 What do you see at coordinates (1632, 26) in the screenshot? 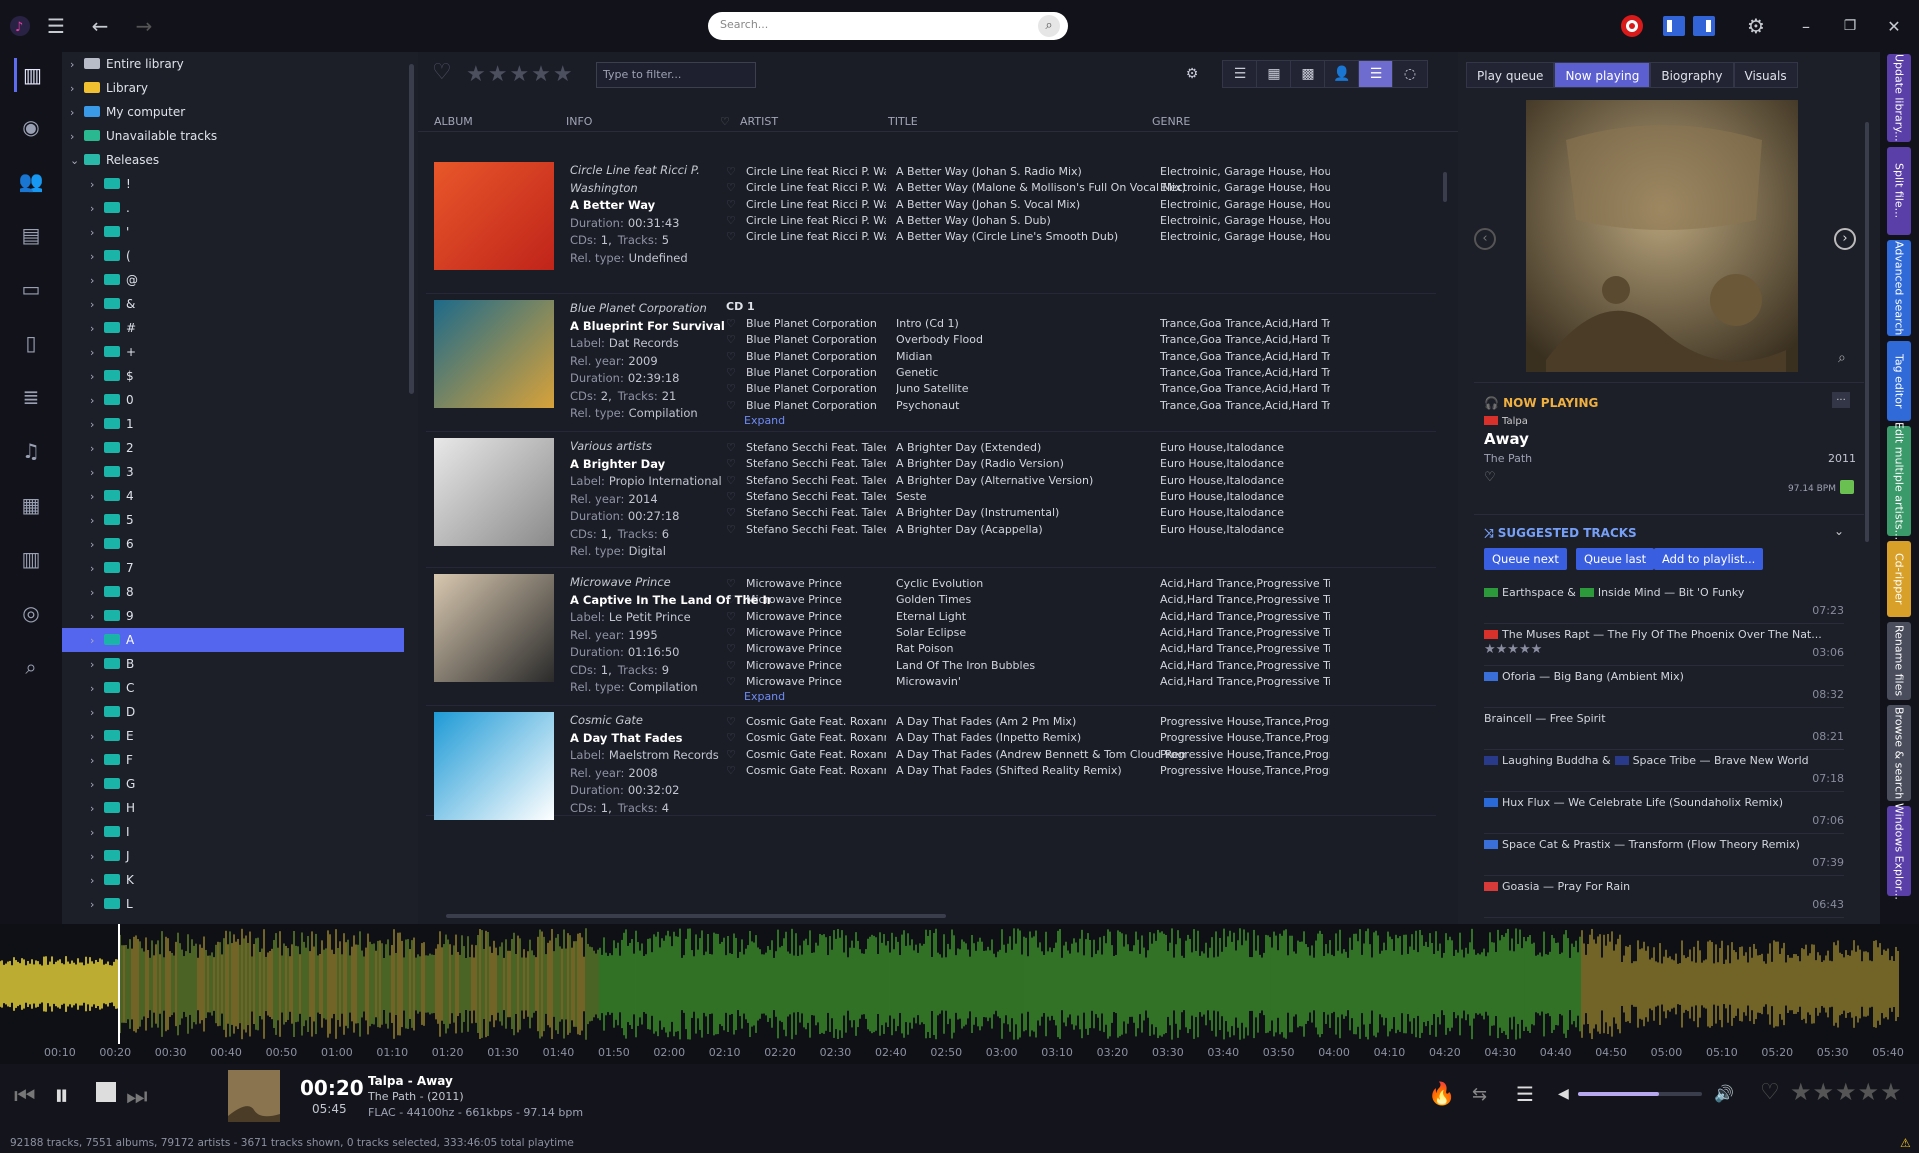
I see `lastfm-icon` at bounding box center [1632, 26].